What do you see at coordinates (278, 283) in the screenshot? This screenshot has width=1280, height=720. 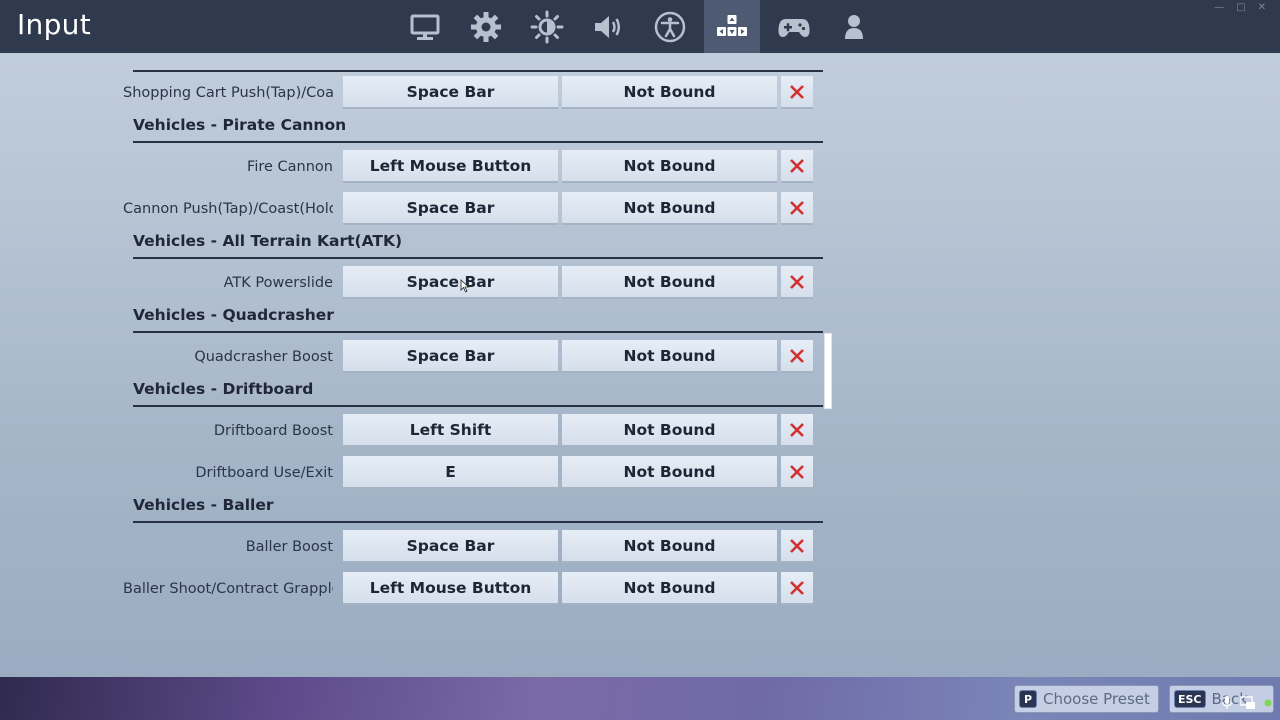 I see `binding-label: ATK Powerslide` at bounding box center [278, 283].